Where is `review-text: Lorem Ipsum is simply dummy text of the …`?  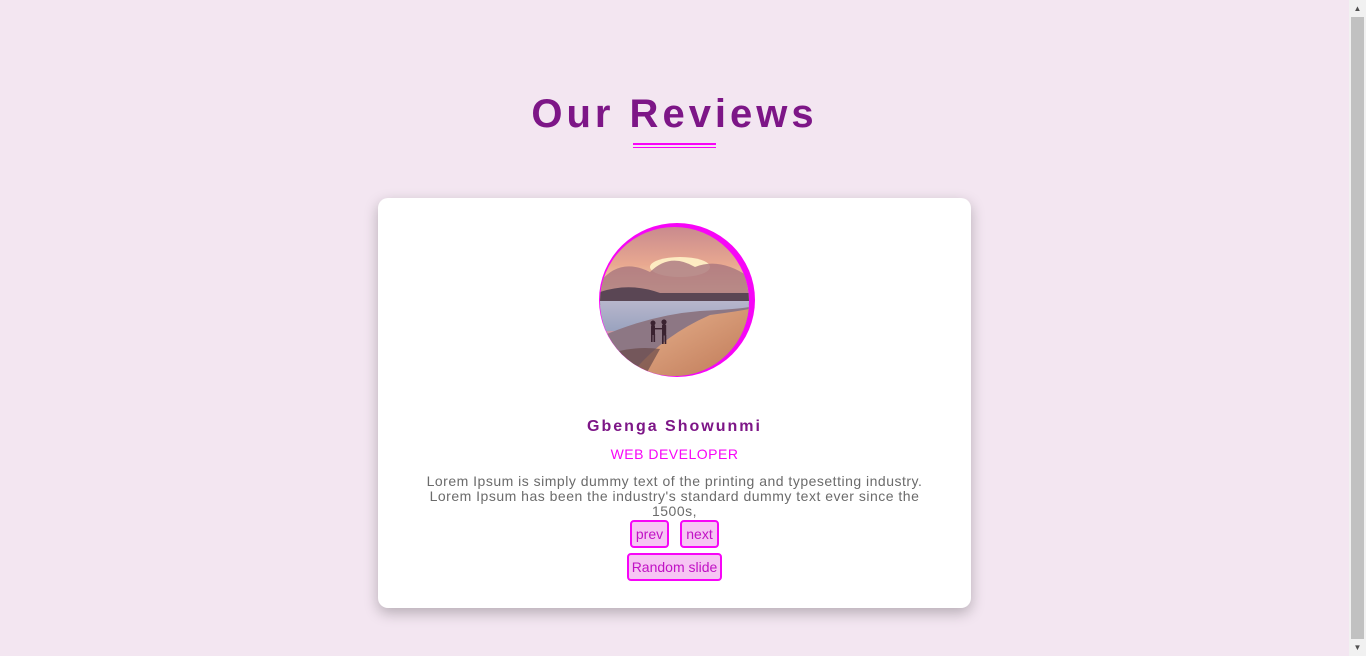
review-text: Lorem Ipsum is simply dummy text of the … is located at coordinates (674, 496).